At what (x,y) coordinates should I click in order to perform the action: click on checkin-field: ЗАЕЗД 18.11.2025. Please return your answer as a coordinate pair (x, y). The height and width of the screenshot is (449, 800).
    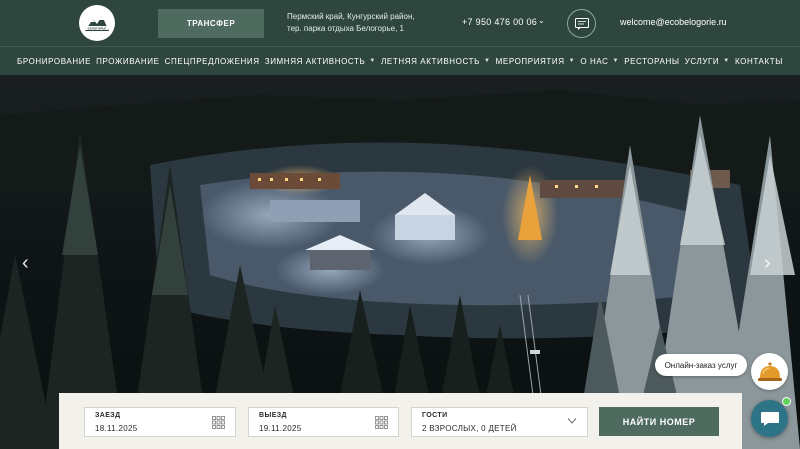
    Looking at the image, I should click on (160, 422).